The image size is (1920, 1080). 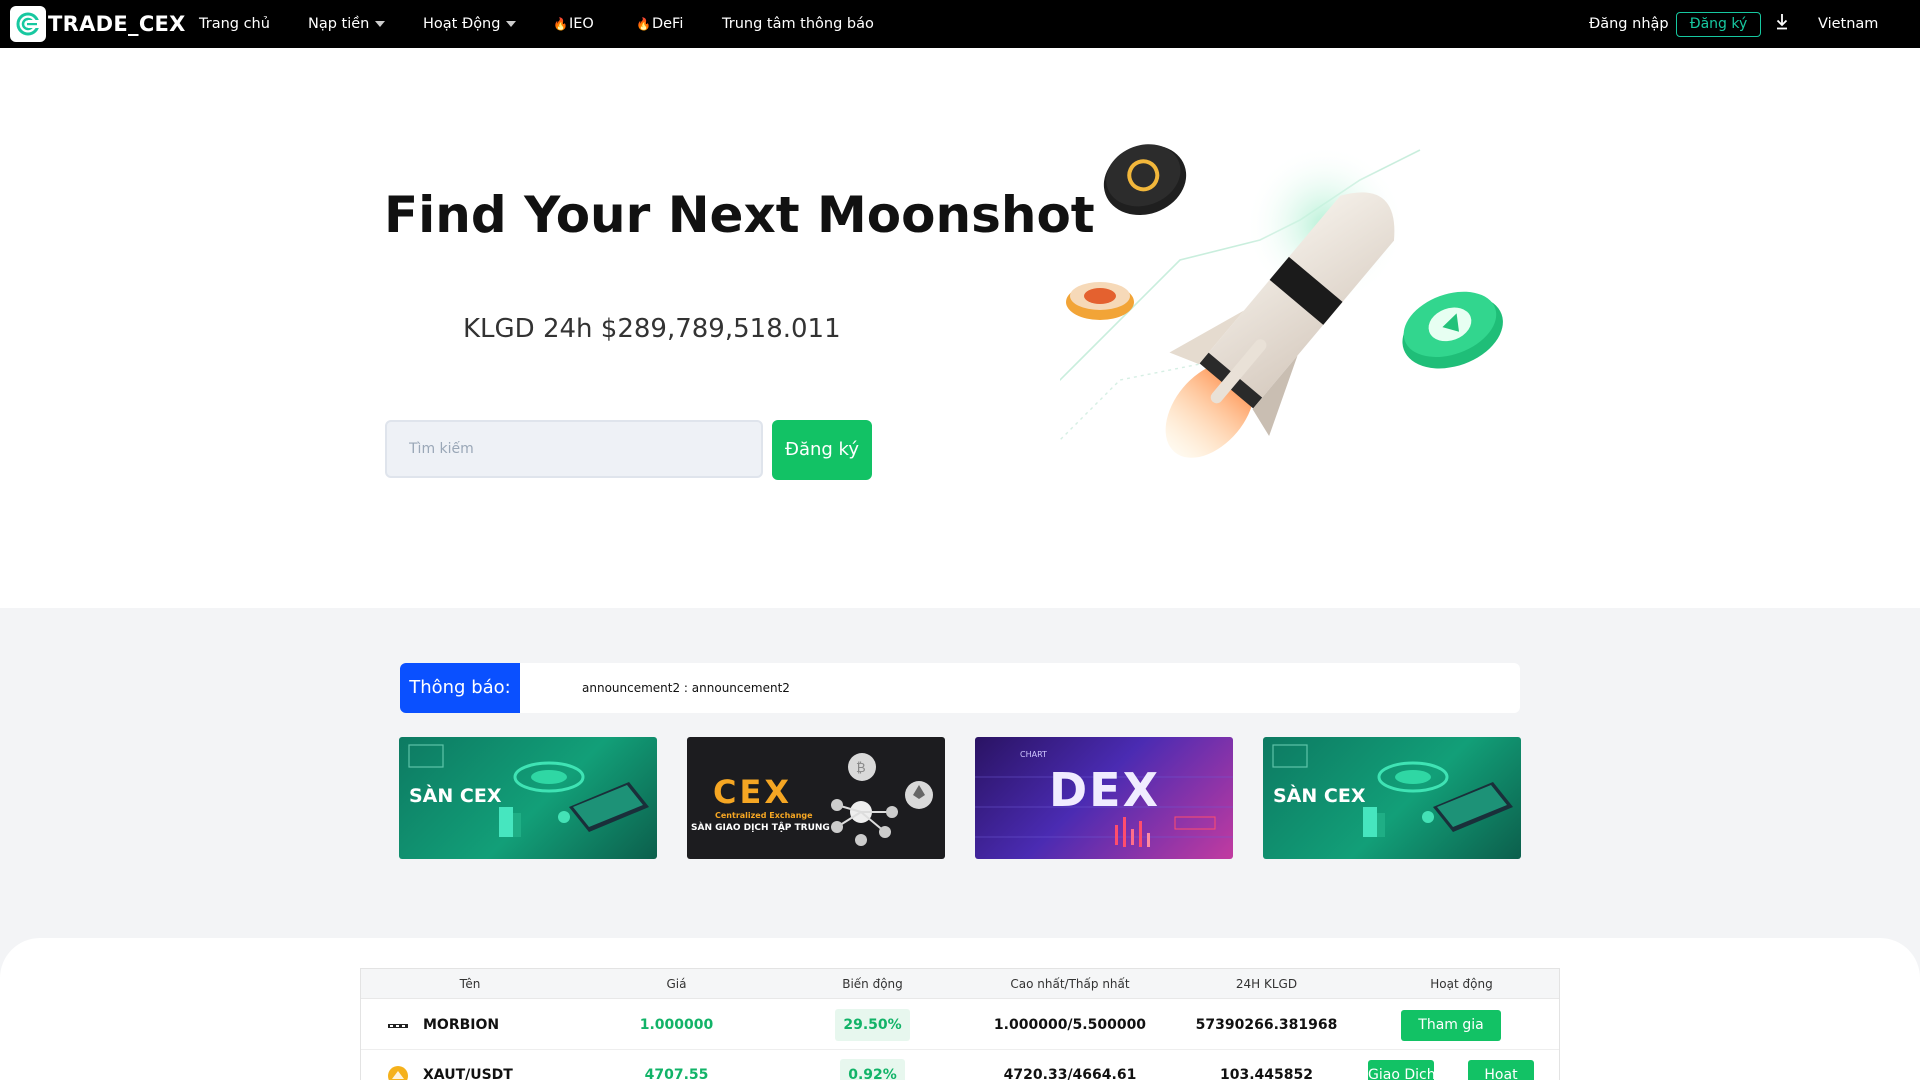 I want to click on coin-price: 4707.55, so click(x=676, y=1073).